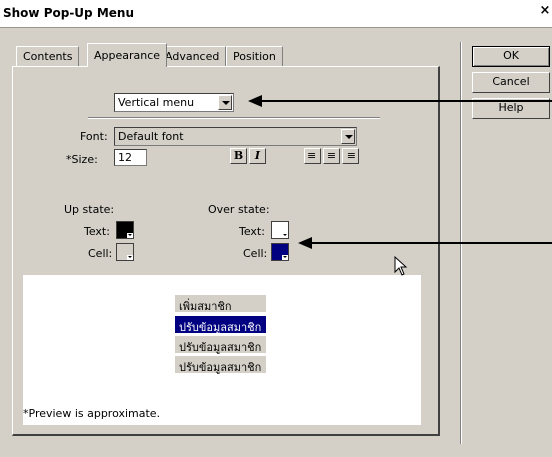 The height and width of the screenshot is (457, 552). What do you see at coordinates (94, 136) in the screenshot?
I see `font-label: Font:` at bounding box center [94, 136].